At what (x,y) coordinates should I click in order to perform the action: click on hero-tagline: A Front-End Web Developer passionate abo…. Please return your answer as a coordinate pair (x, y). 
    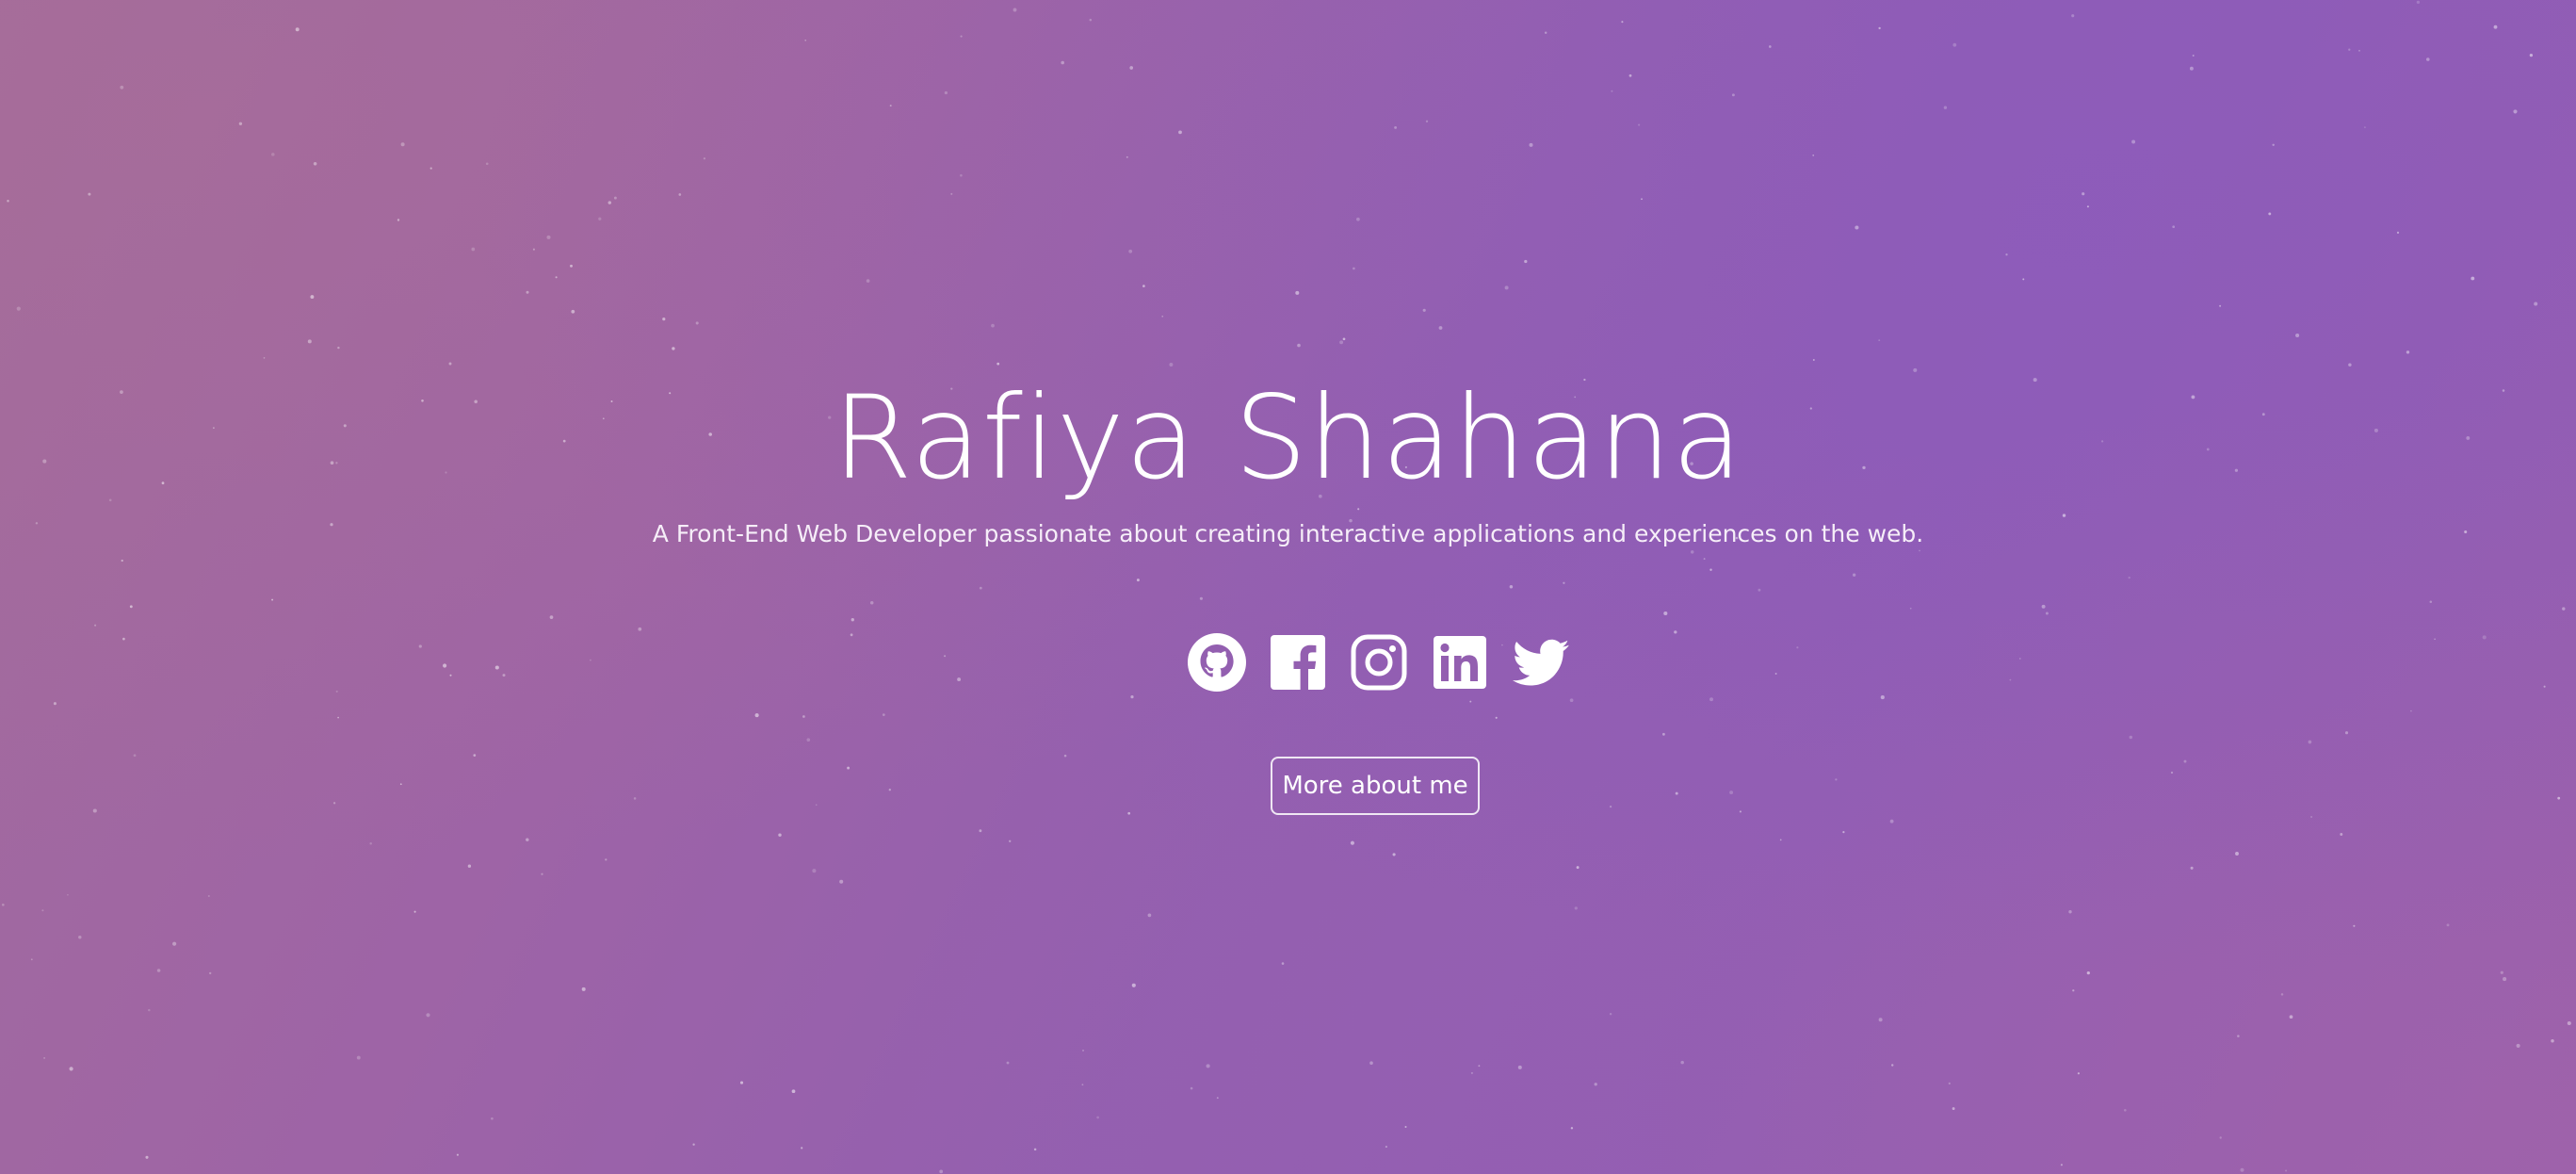
    Looking at the image, I should click on (1288, 533).